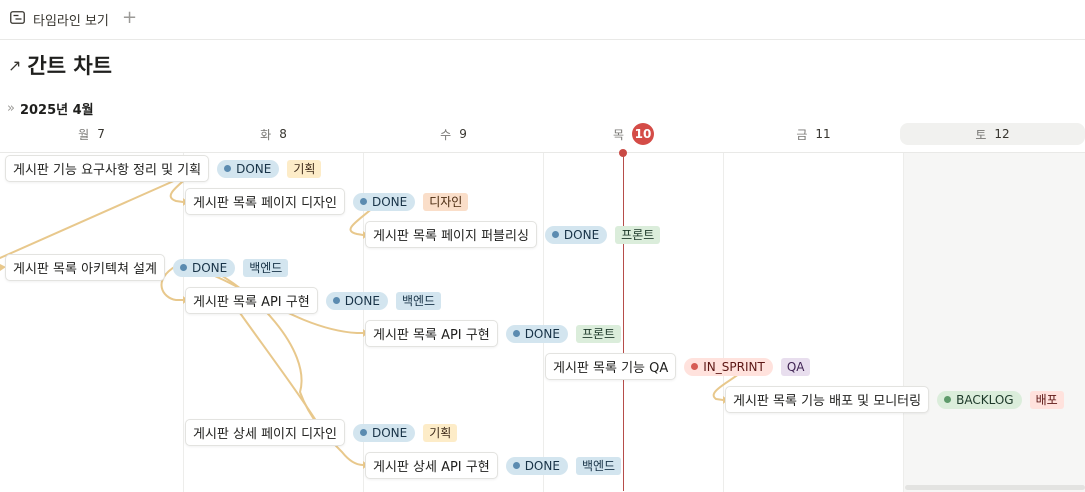 The width and height of the screenshot is (1085, 492). What do you see at coordinates (802, 134) in the screenshot?
I see `weekday-label: 금` at bounding box center [802, 134].